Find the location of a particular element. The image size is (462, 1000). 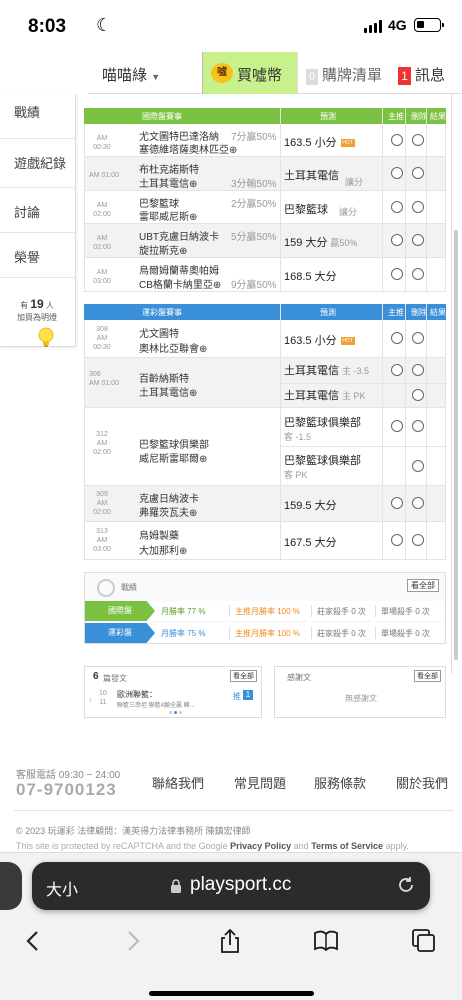

posts-label: 篇發文 is located at coordinates (115, 678).